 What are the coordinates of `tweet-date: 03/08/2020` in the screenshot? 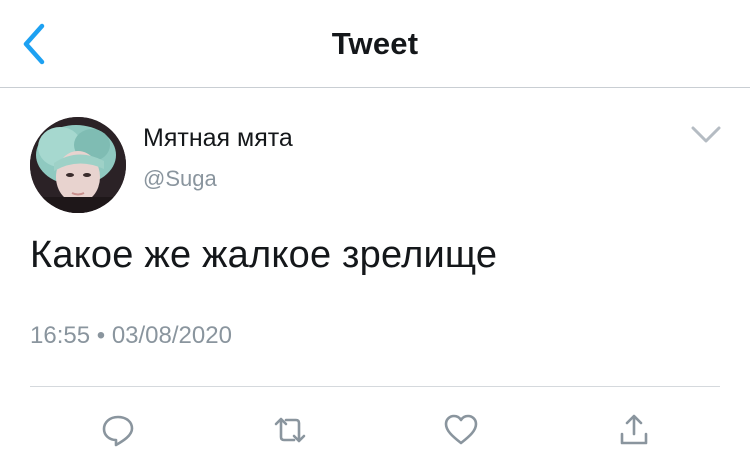 It's located at (171, 335).